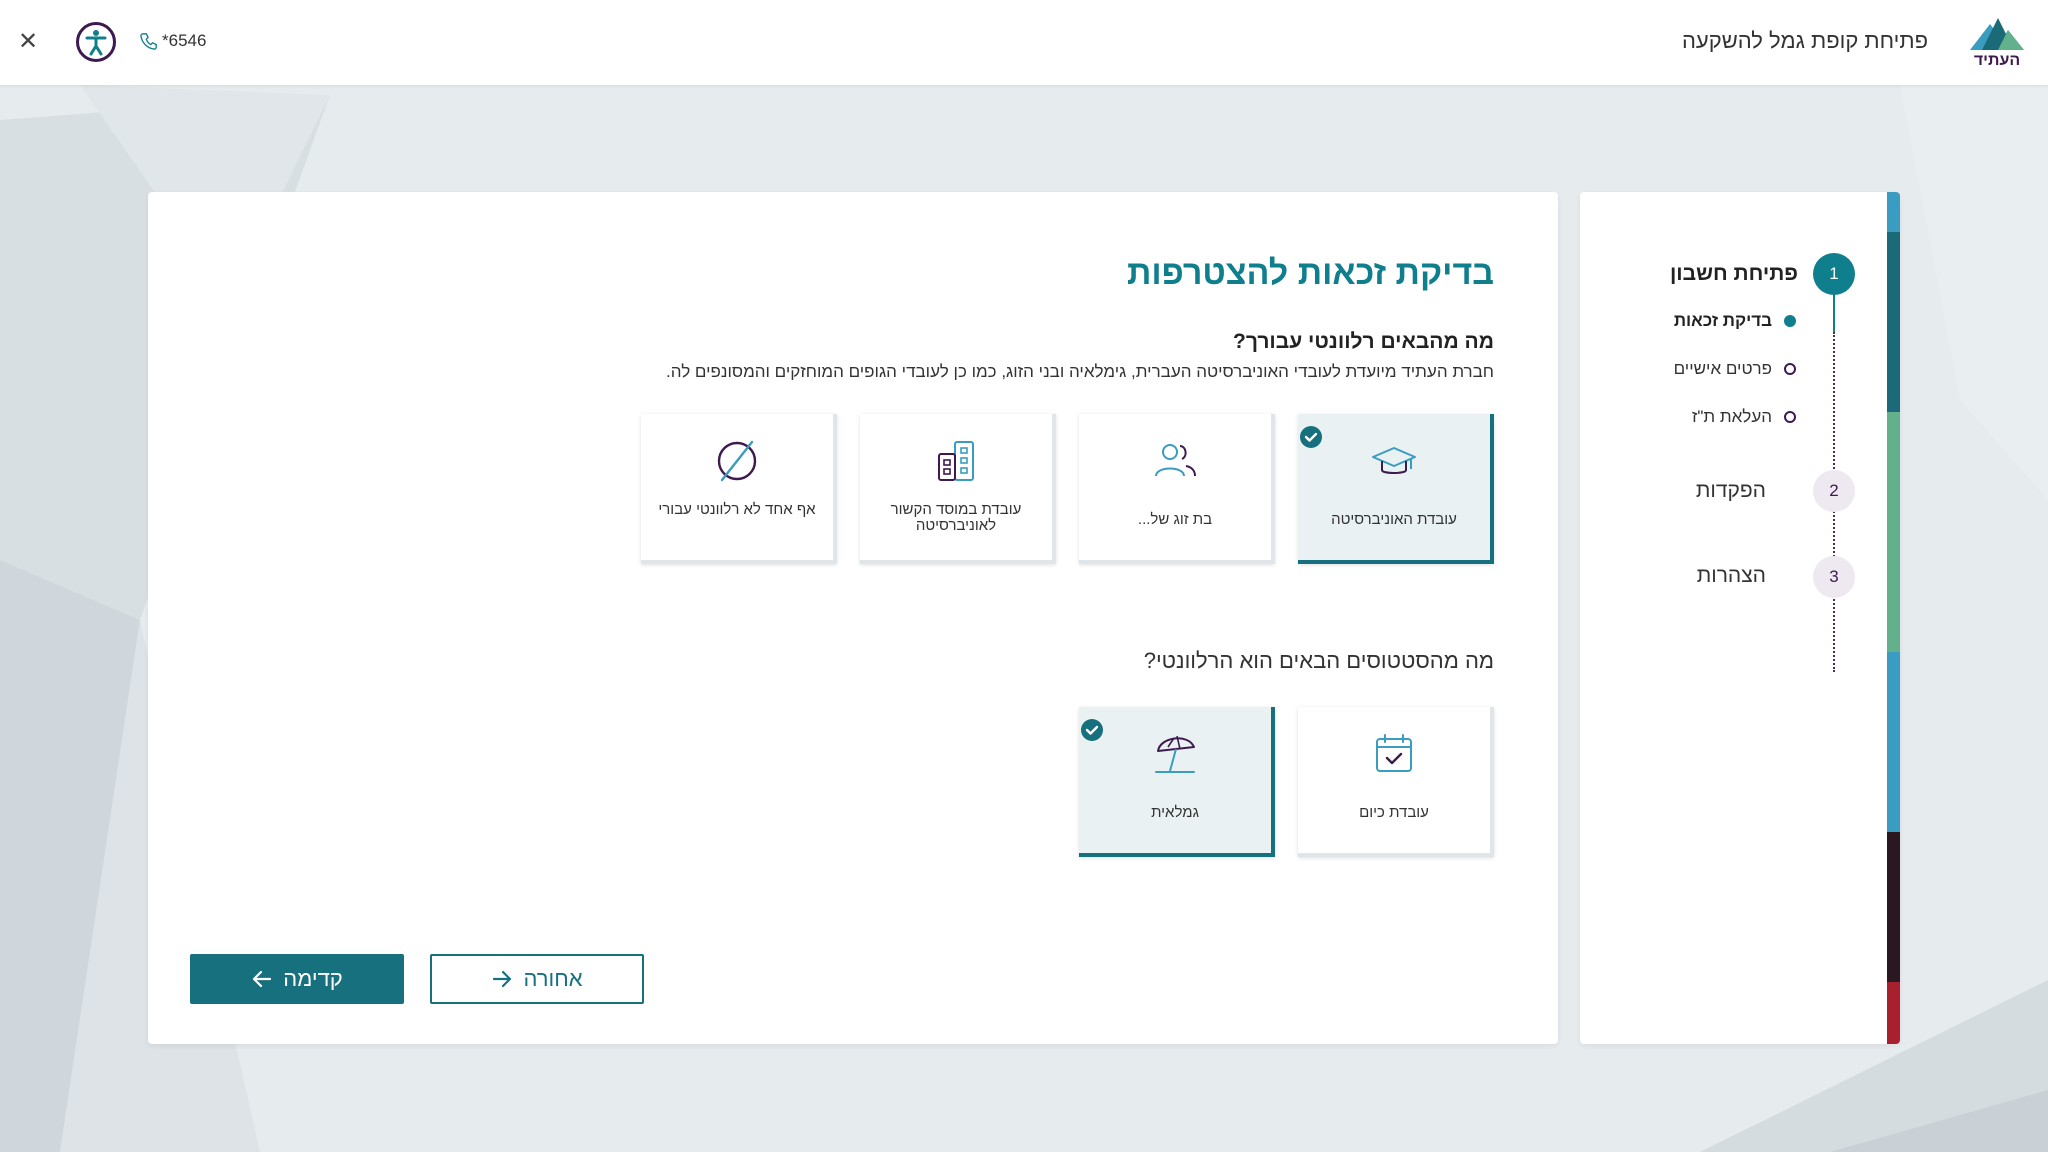 The height and width of the screenshot is (1152, 2048). Describe the element at coordinates (956, 461) in the screenshot. I see `building-icon` at that location.